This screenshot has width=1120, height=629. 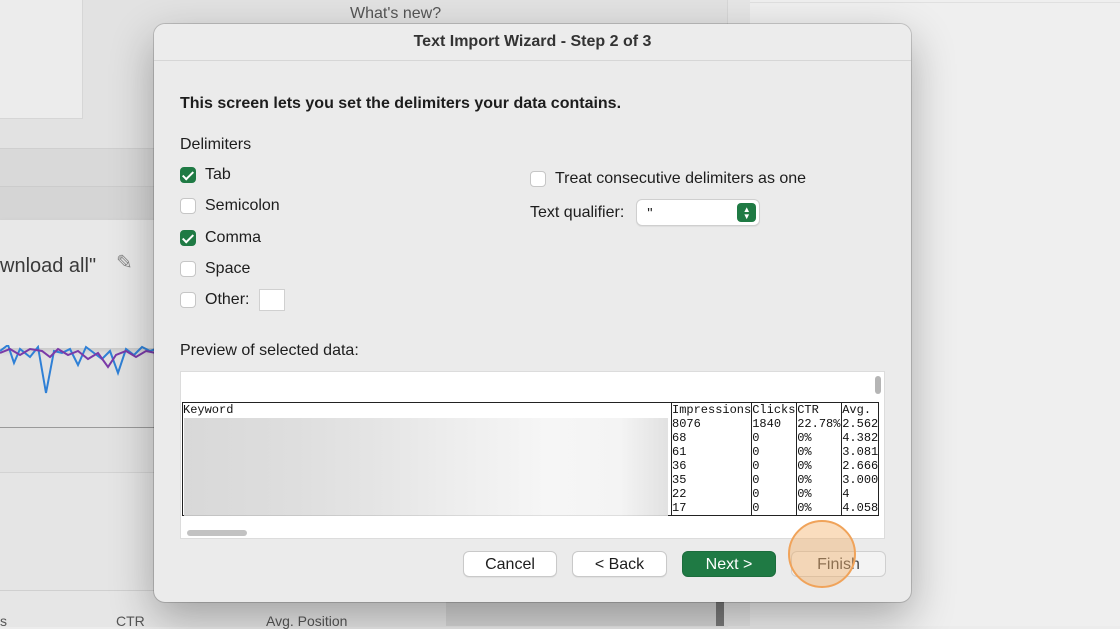 I want to click on back-button: < Back, so click(x=619, y=564).